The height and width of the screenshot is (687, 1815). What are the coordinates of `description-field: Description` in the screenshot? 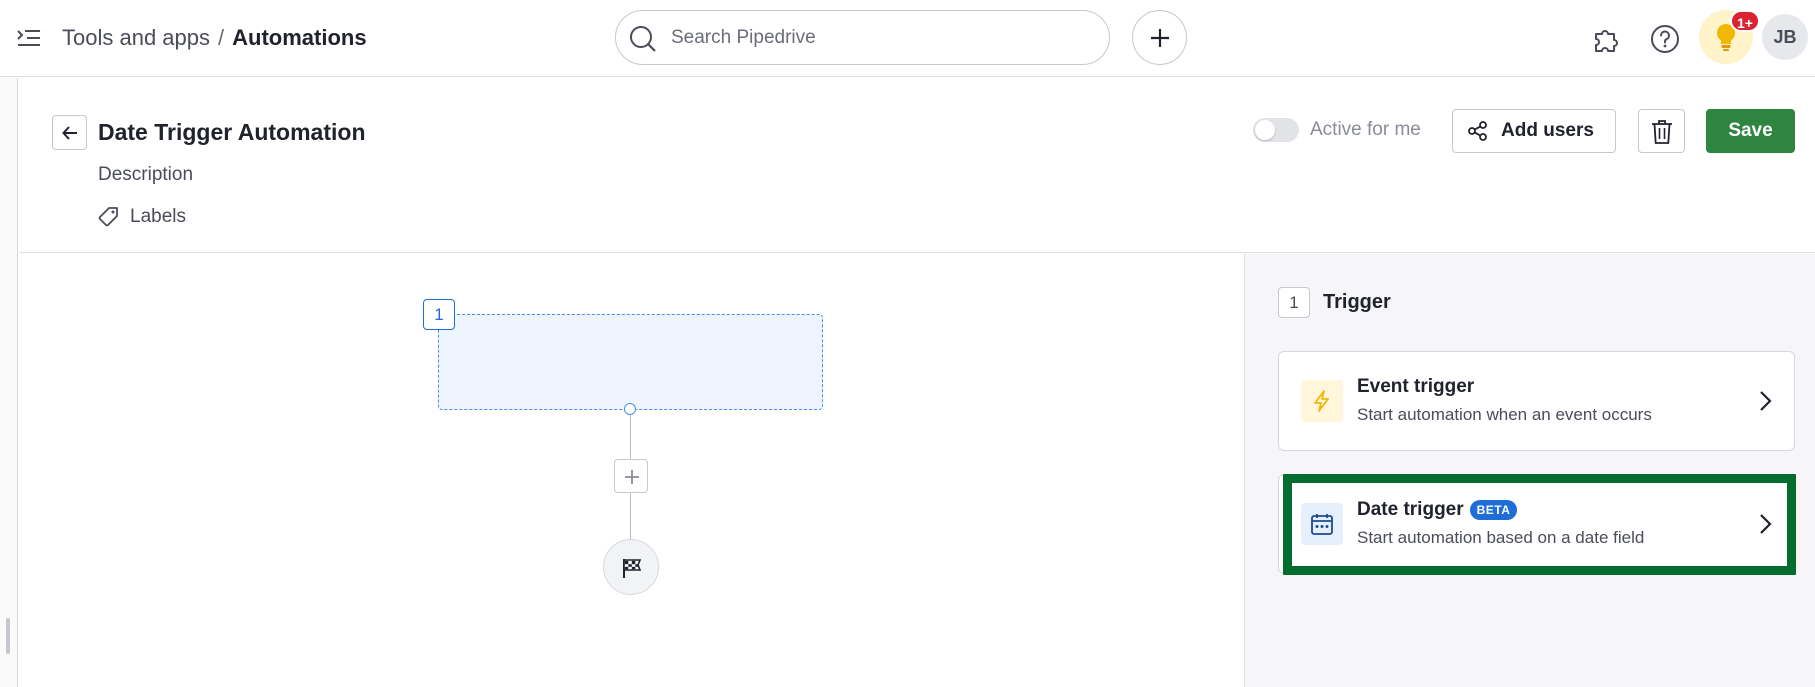 It's located at (145, 175).